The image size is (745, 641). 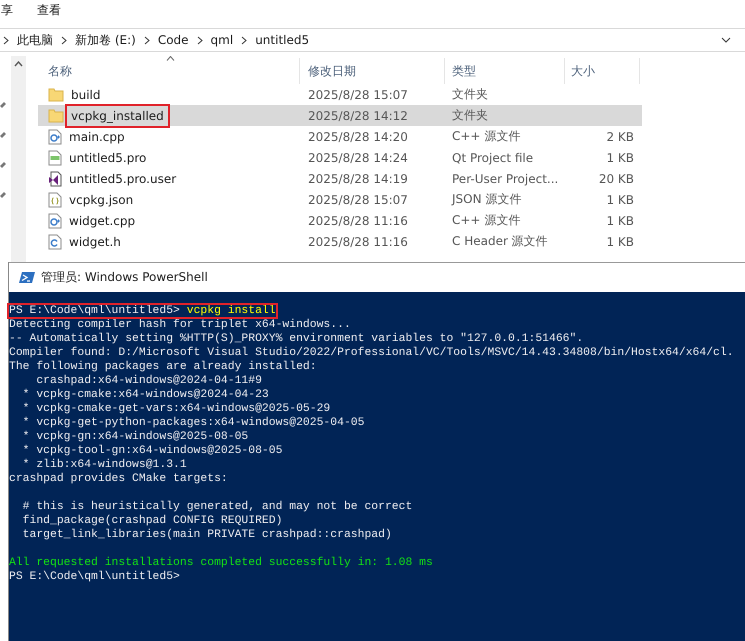 I want to click on json-file-icon, so click(x=55, y=200).